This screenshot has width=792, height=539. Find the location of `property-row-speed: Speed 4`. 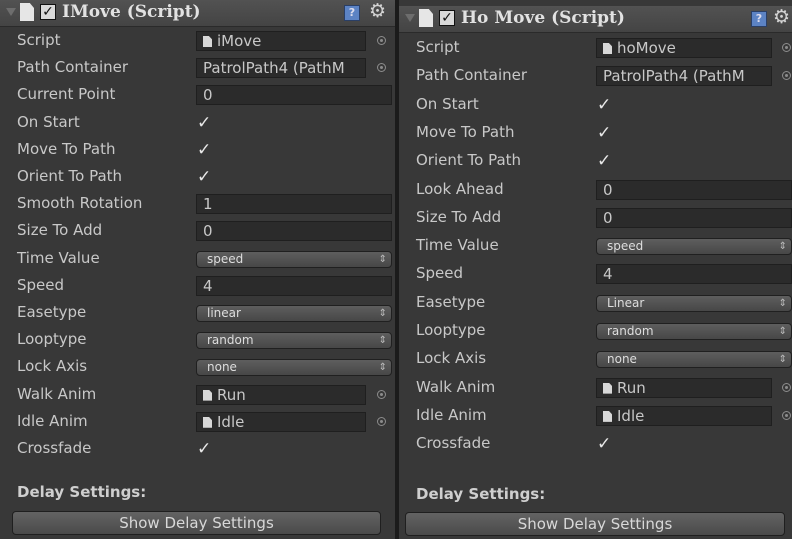

property-row-speed: Speed 4 is located at coordinates (197, 286).